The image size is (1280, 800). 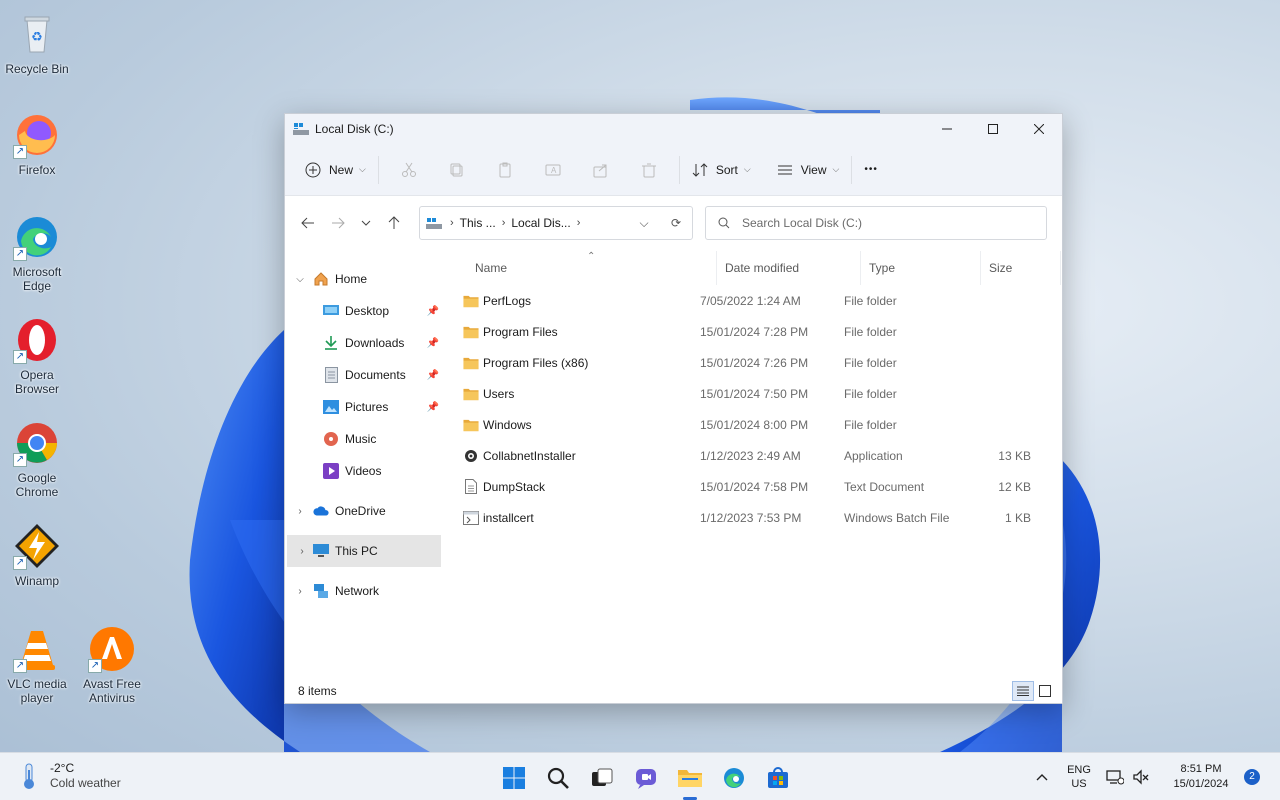 What do you see at coordinates (354, 129) in the screenshot?
I see `window-title: Local Disk (C:)` at bounding box center [354, 129].